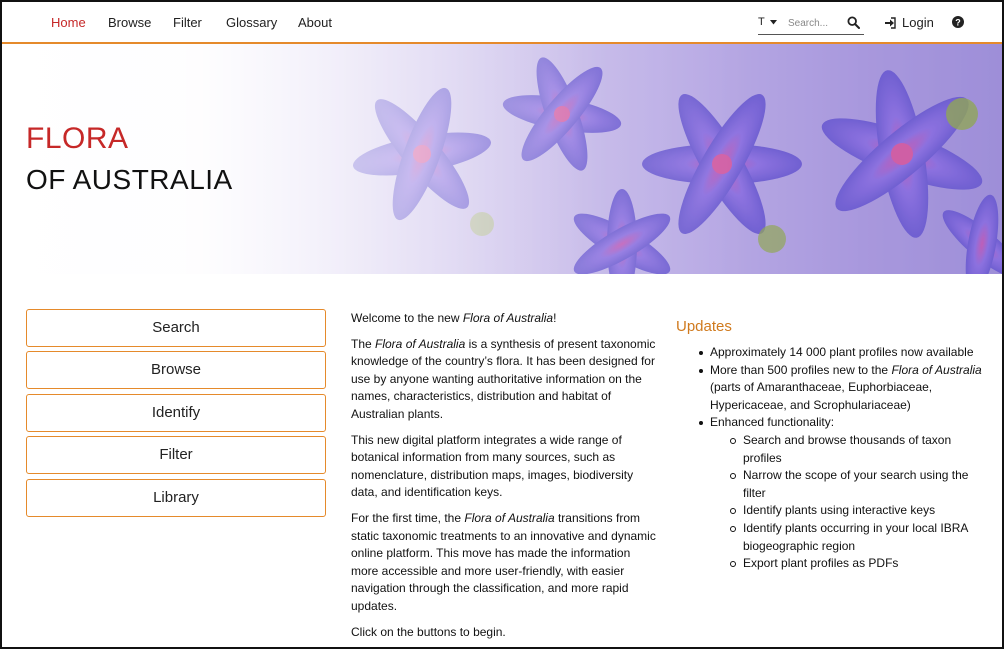 The width and height of the screenshot is (1004, 649). I want to click on caret-down-icon, so click(773, 22).